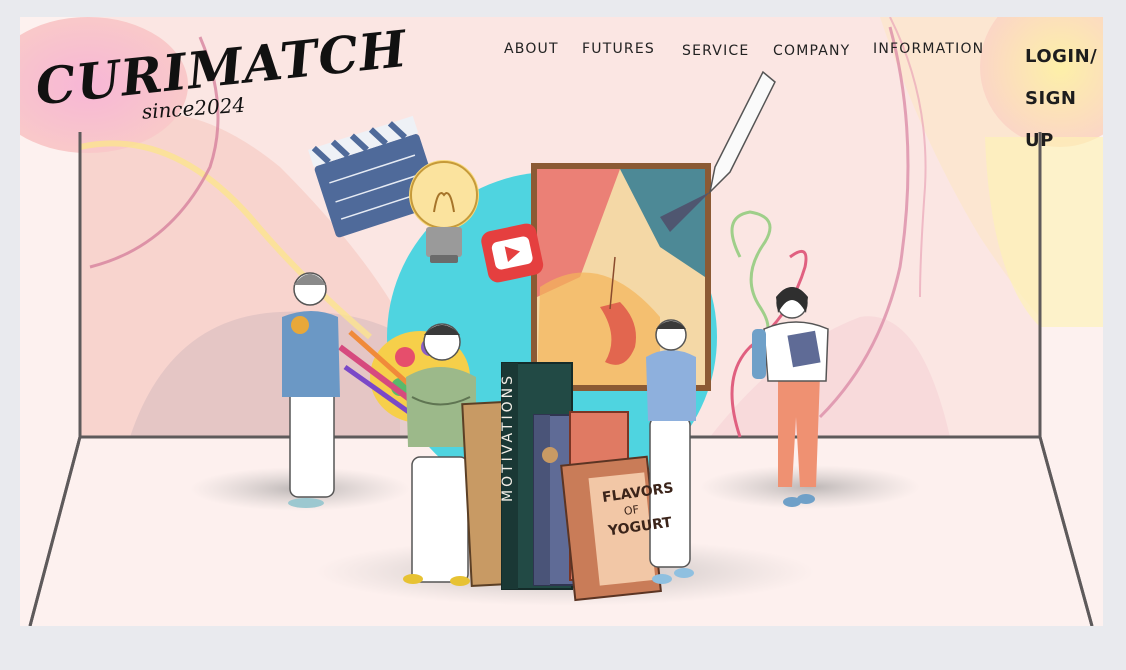 This screenshot has width=1126, height=670. What do you see at coordinates (811, 51) in the screenshot?
I see `nav-item-company: COMPANY` at bounding box center [811, 51].